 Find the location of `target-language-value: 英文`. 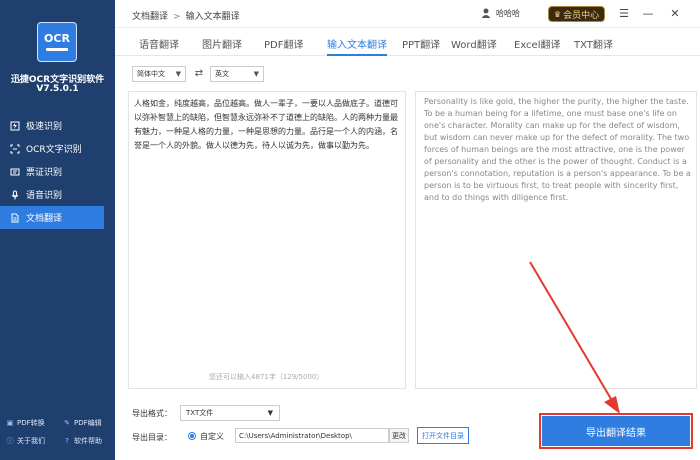

target-language-value: 英文 is located at coordinates (222, 74).